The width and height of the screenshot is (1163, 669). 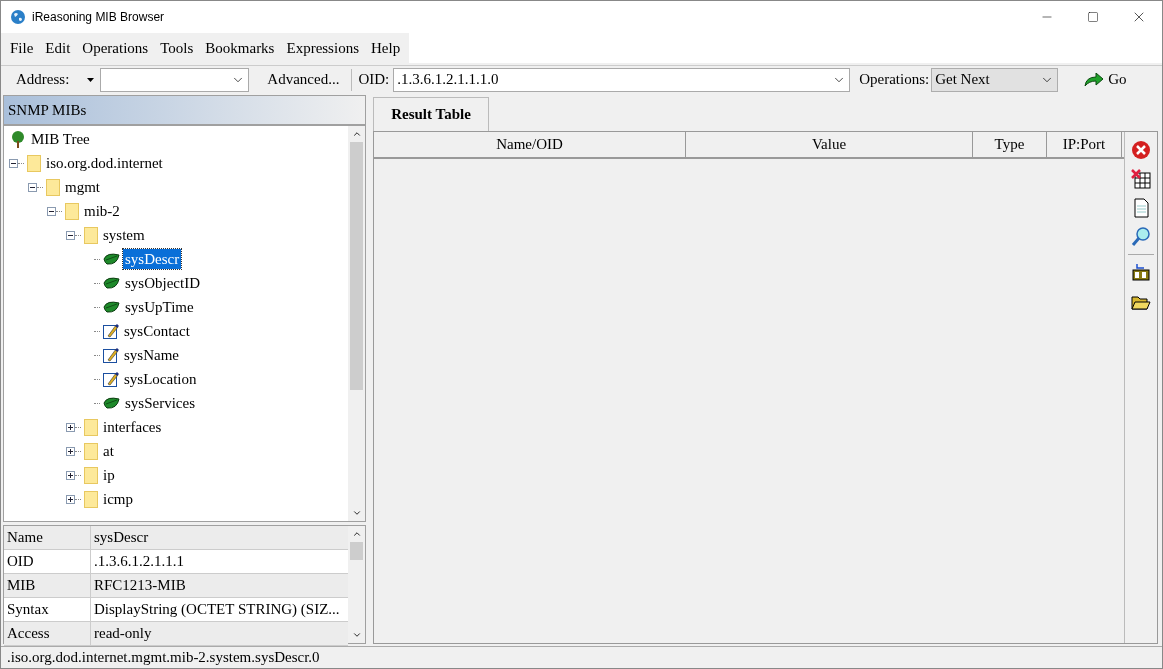 I want to click on tree-item: MIB Tree, so click(x=60, y=139).